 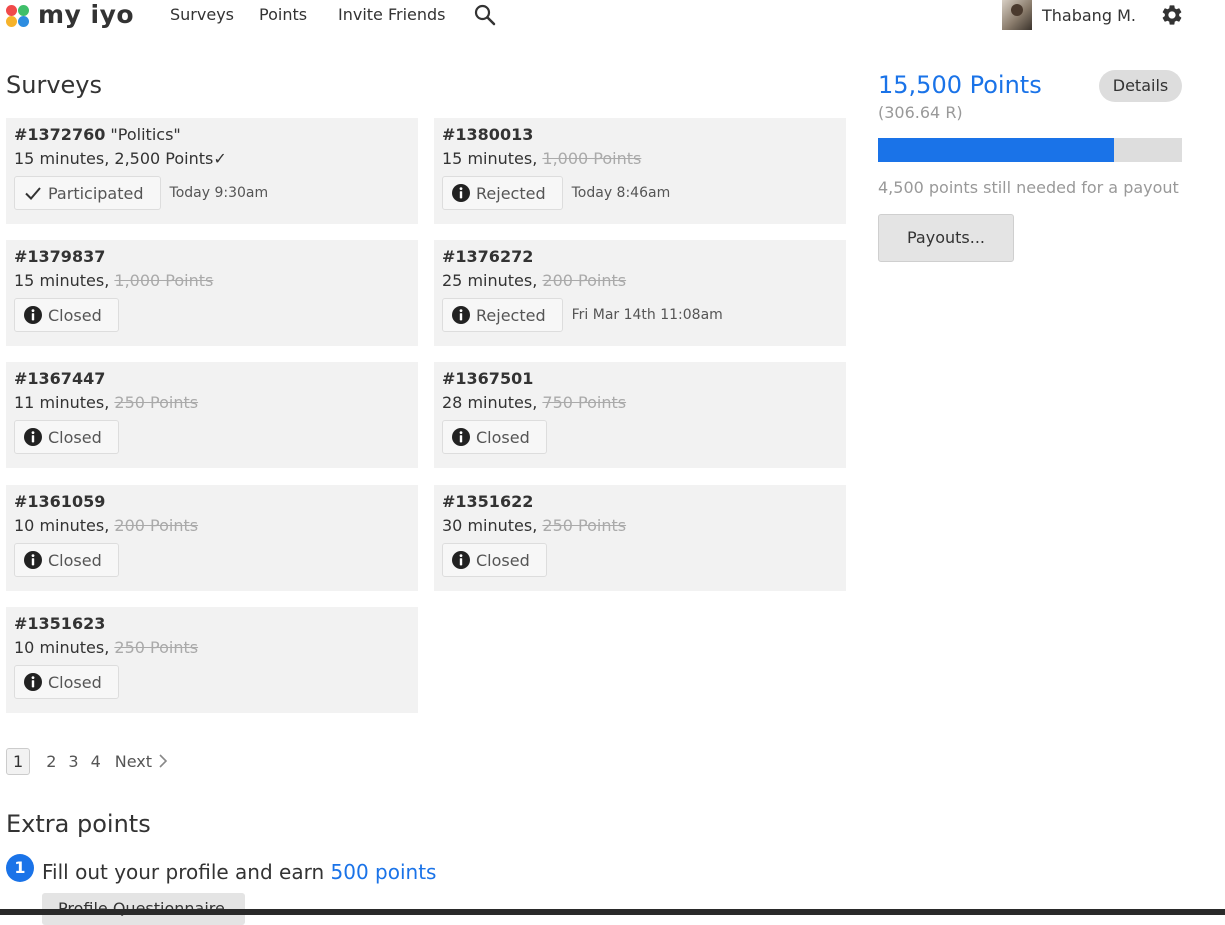 What do you see at coordinates (156, 525) in the screenshot?
I see `survey-points: 200 Points` at bounding box center [156, 525].